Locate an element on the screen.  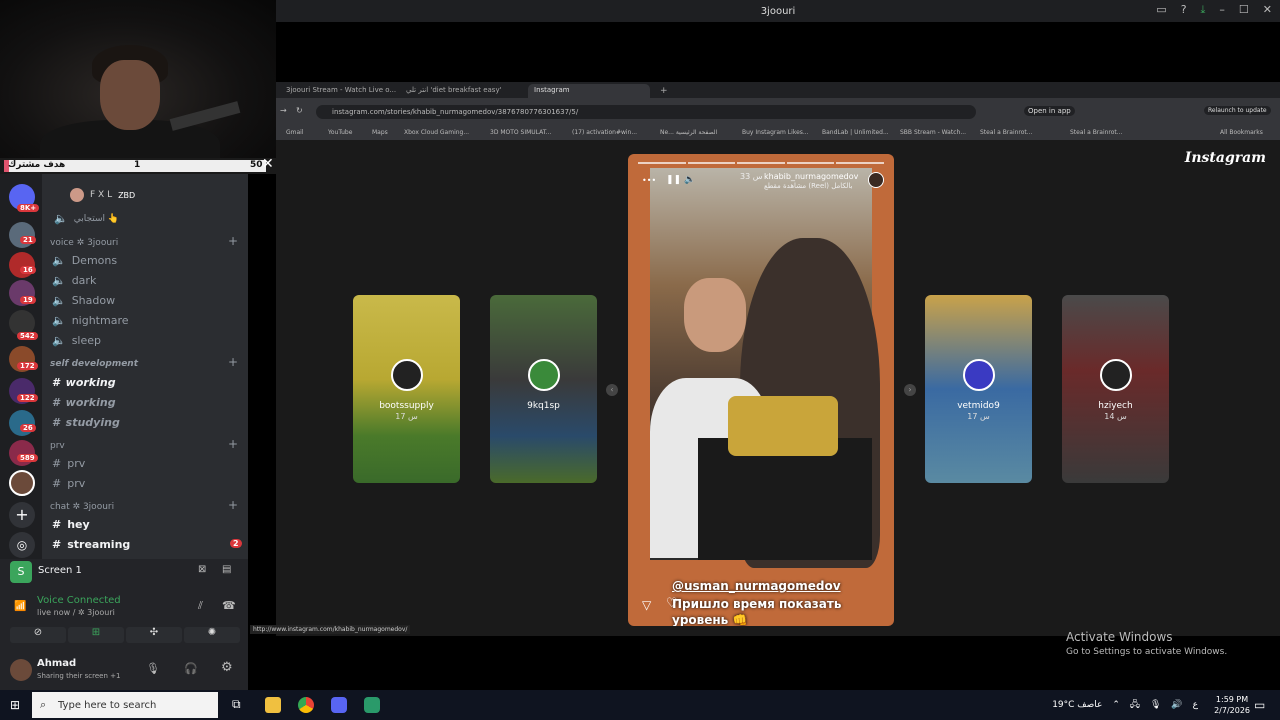
download-icon: ⤓ is located at coordinates (1203, 10).